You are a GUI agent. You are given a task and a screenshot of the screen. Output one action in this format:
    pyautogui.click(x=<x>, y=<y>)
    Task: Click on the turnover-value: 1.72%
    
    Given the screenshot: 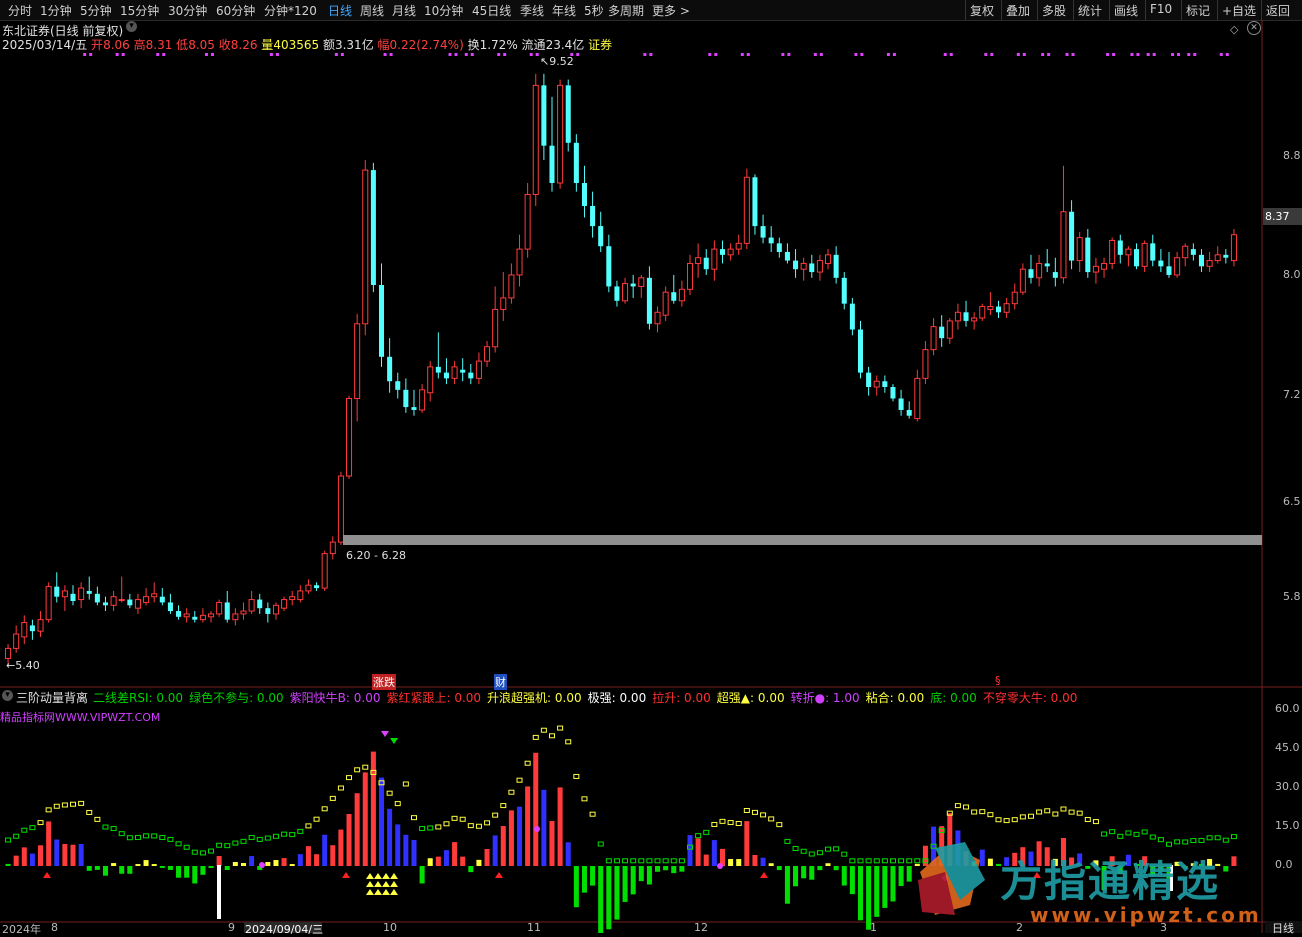 What is the action you would take?
    pyautogui.click(x=498, y=45)
    